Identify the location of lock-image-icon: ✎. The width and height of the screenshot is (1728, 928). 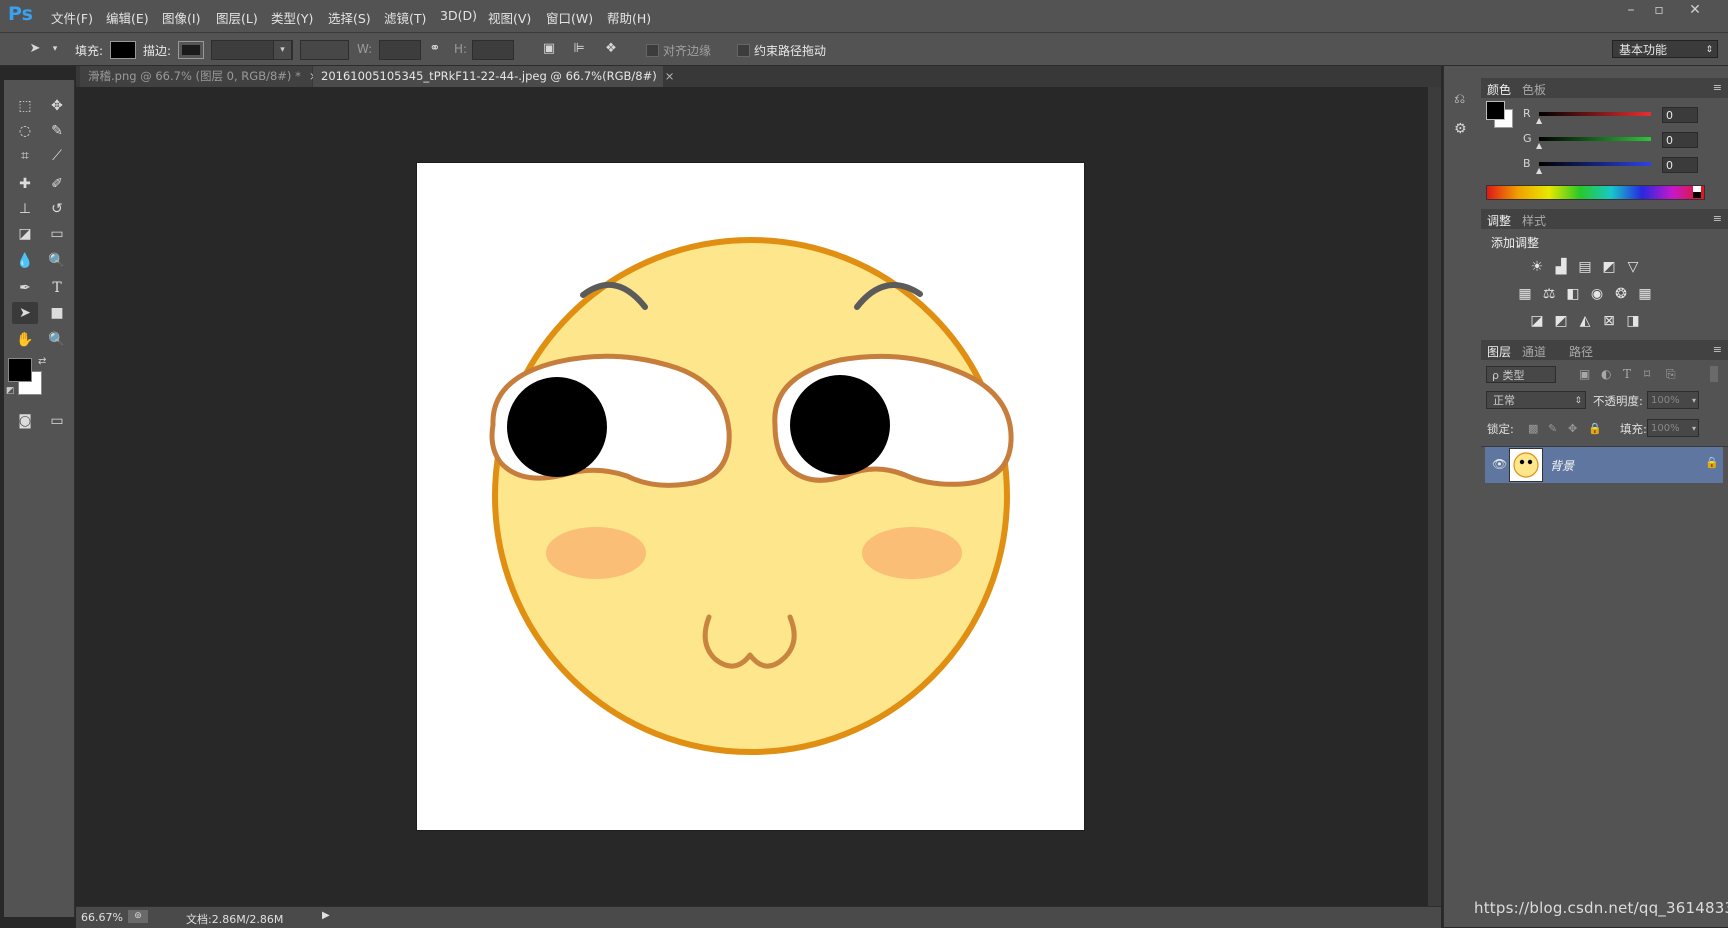
(1552, 428).